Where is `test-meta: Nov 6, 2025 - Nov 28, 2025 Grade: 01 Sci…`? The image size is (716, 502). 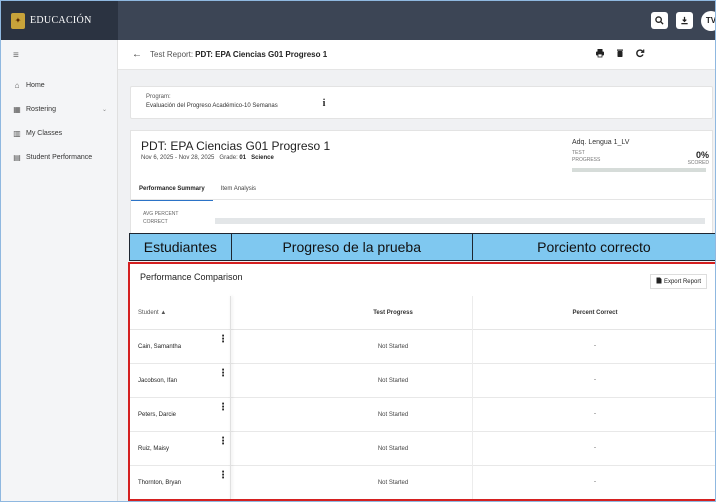 test-meta: Nov 6, 2025 - Nov 28, 2025 Grade: 01 Sci… is located at coordinates (207, 158).